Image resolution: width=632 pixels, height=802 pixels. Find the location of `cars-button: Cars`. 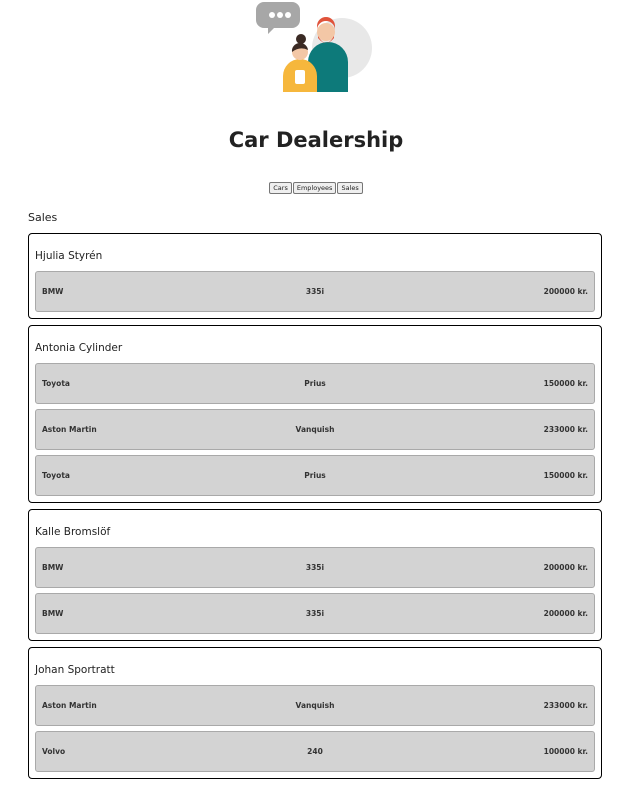

cars-button: Cars is located at coordinates (280, 188).